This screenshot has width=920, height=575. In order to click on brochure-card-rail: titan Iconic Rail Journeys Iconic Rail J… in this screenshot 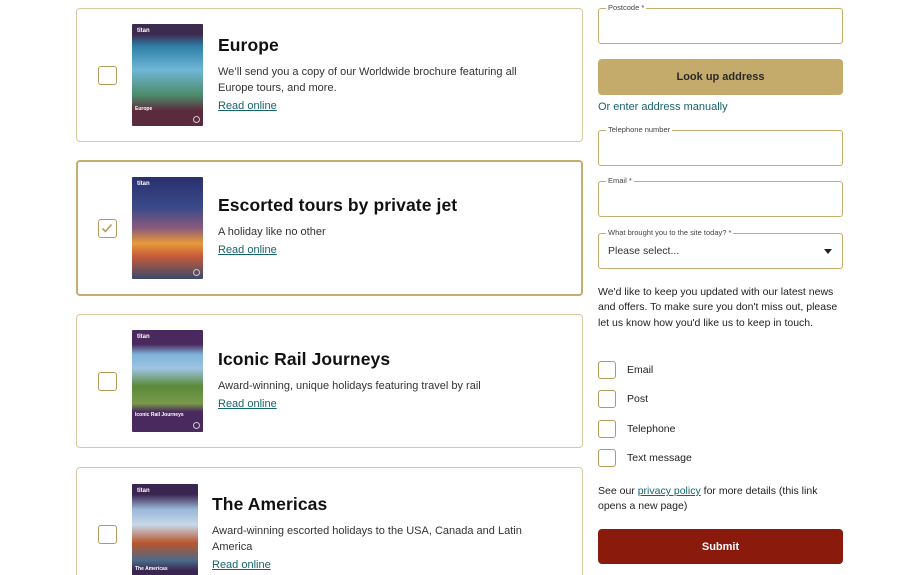, I will do `click(329, 381)`.